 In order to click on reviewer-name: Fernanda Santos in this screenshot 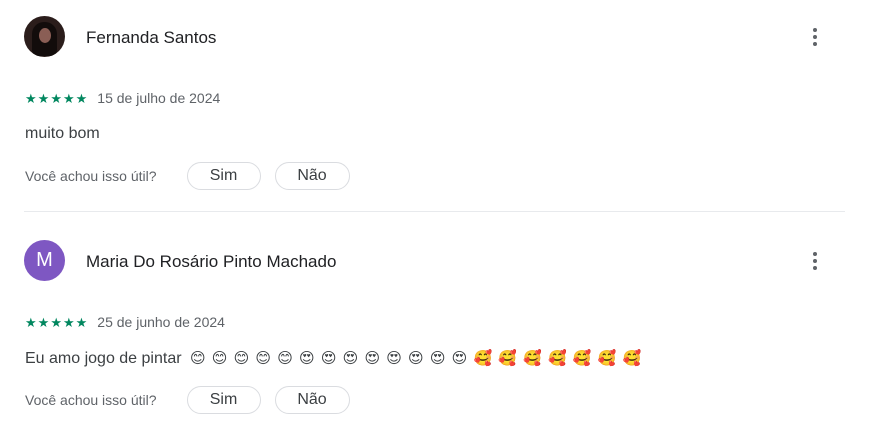, I will do `click(151, 37)`.